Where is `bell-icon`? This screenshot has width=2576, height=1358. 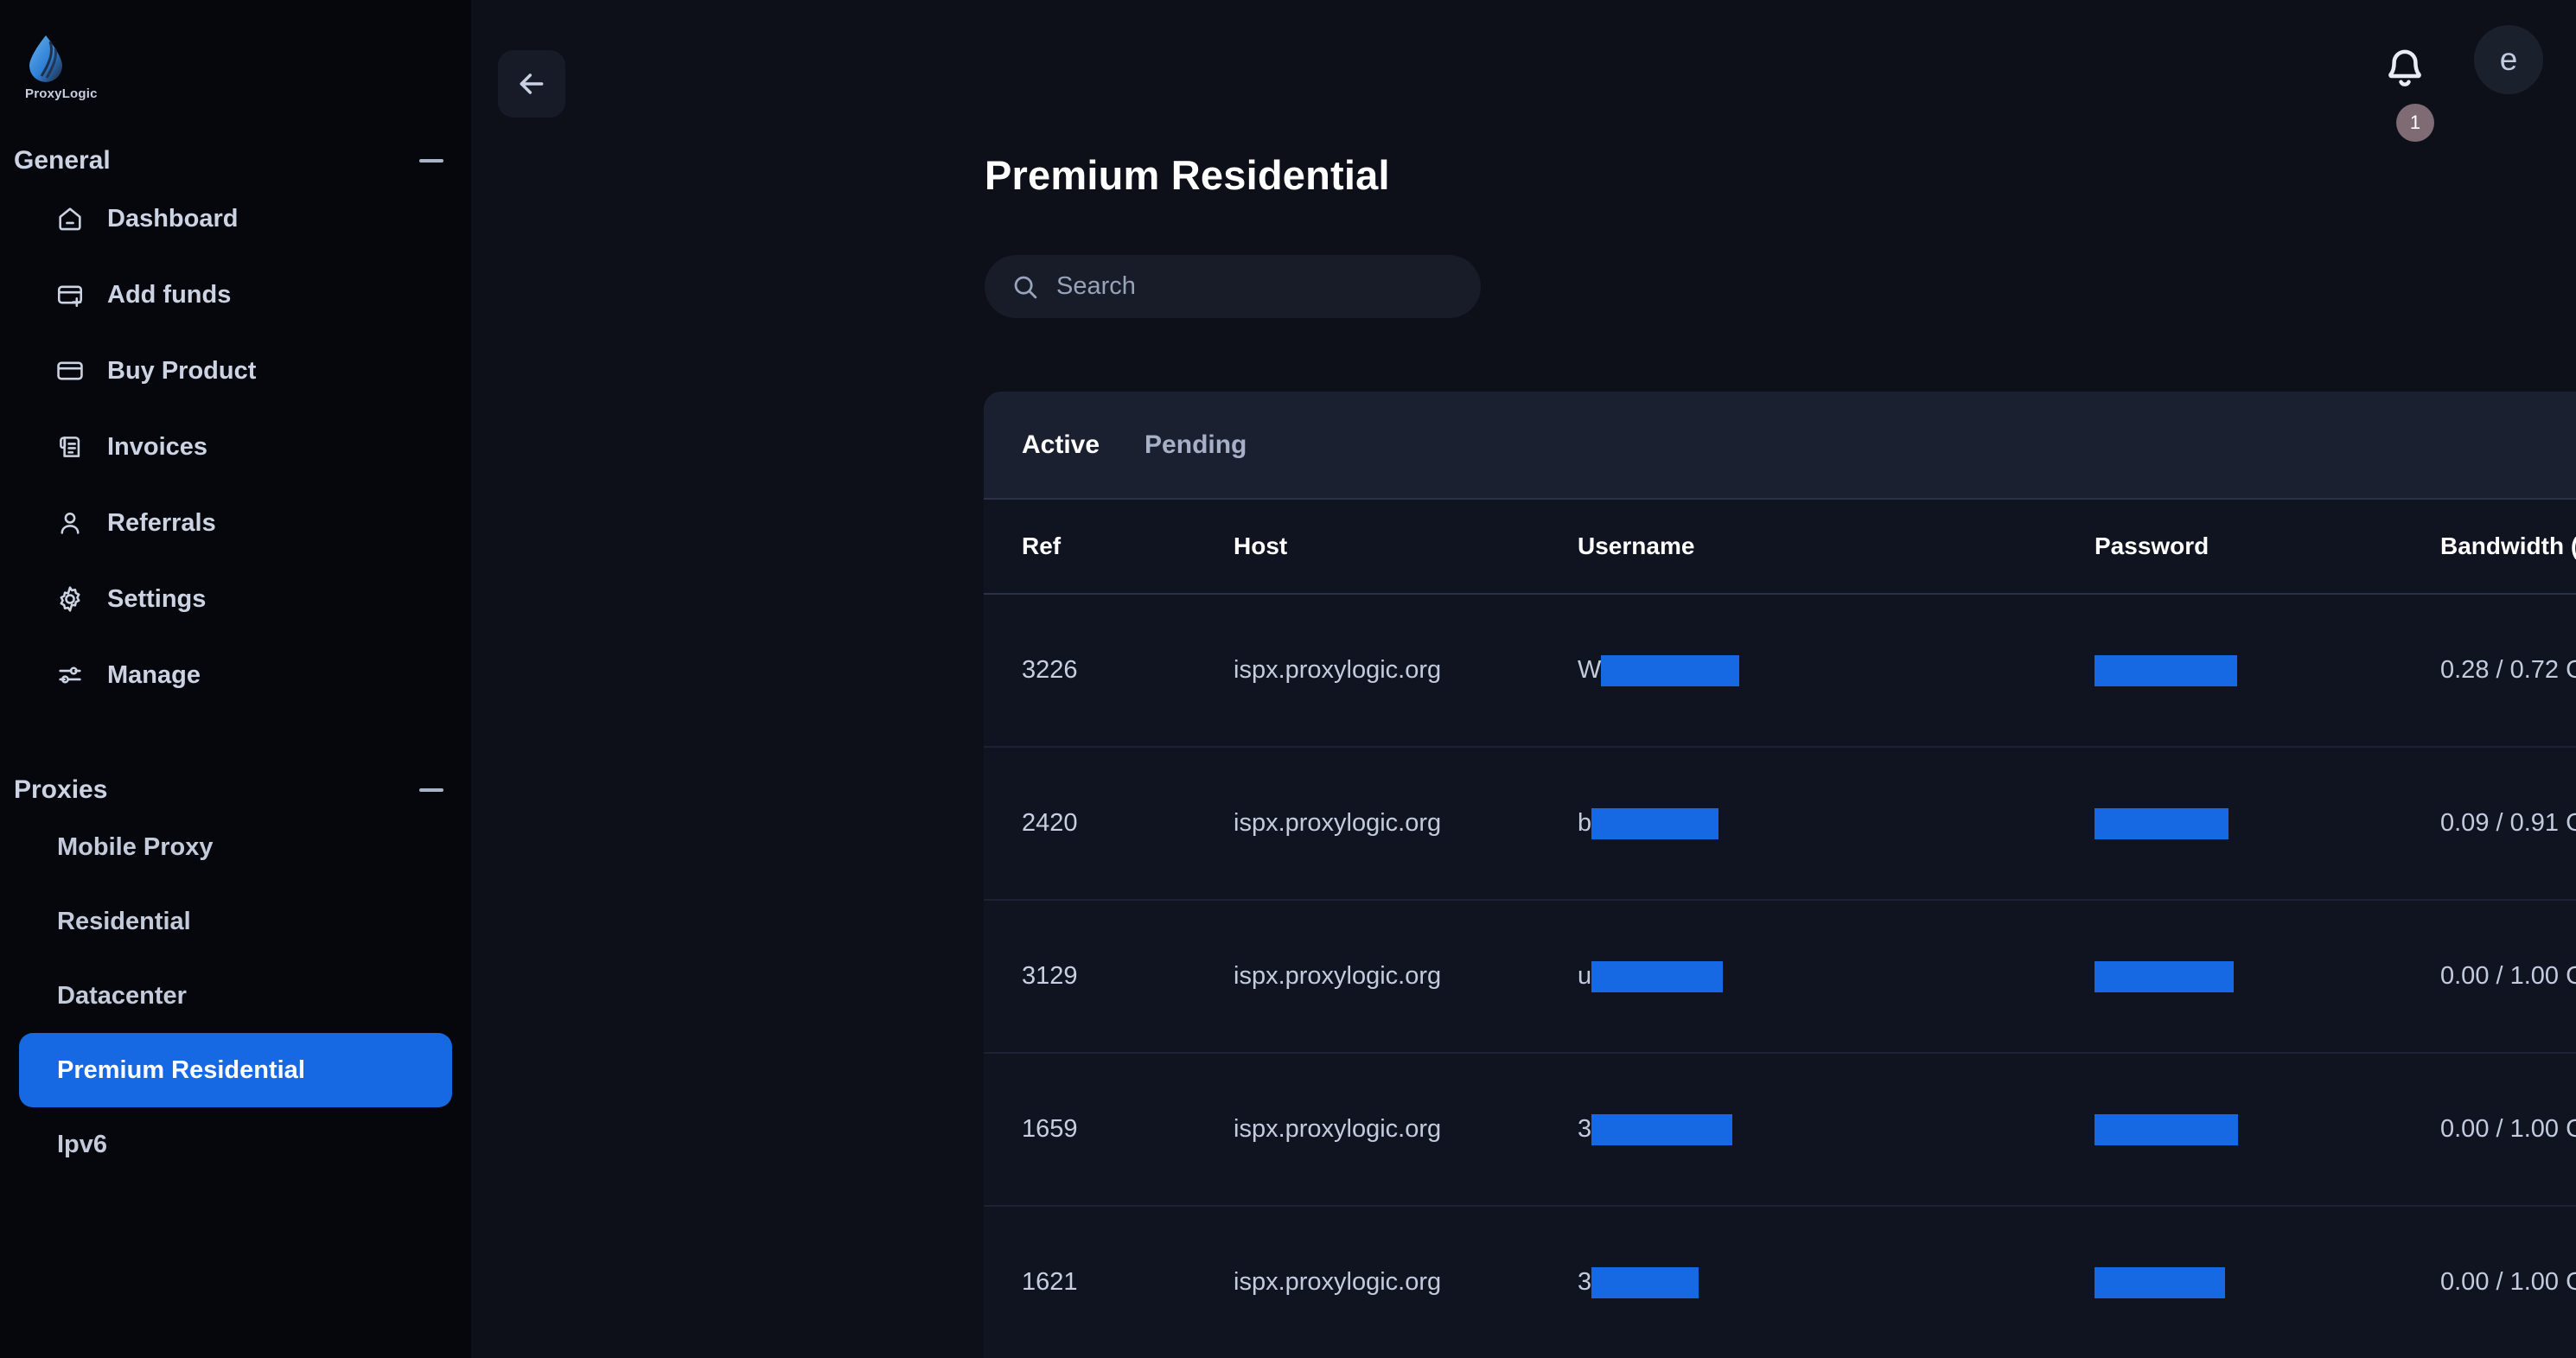 bell-icon is located at coordinates (2404, 67).